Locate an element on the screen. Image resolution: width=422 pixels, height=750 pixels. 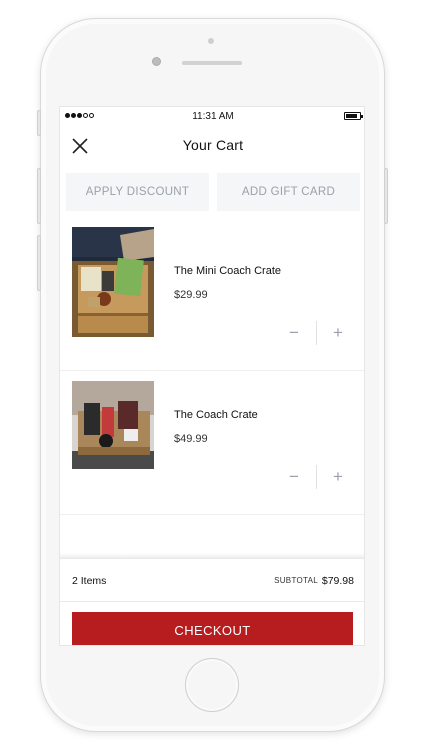
status-time: 11:31 AM is located at coordinates (213, 116).